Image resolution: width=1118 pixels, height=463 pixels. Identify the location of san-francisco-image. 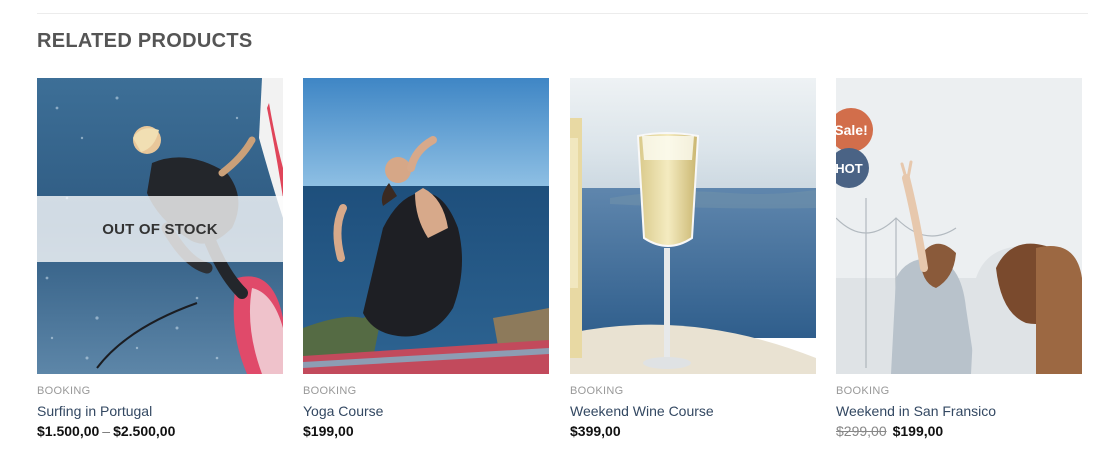
(959, 226).